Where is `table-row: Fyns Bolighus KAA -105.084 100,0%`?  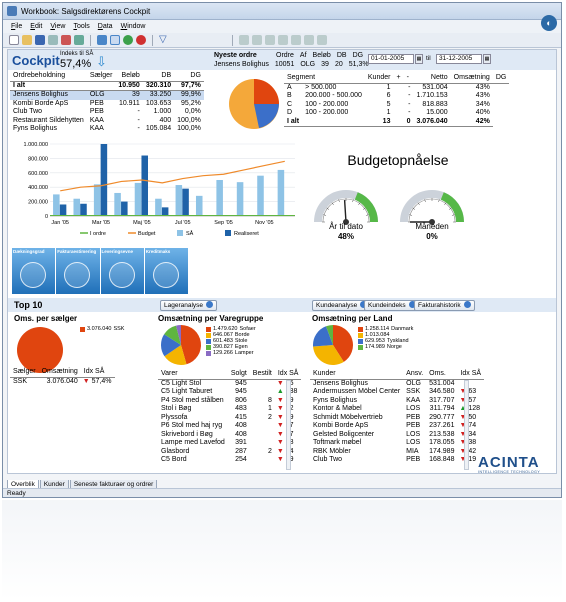
table-row: Fyns Bolighus KAA -105.084 100,0% is located at coordinates (107, 129).